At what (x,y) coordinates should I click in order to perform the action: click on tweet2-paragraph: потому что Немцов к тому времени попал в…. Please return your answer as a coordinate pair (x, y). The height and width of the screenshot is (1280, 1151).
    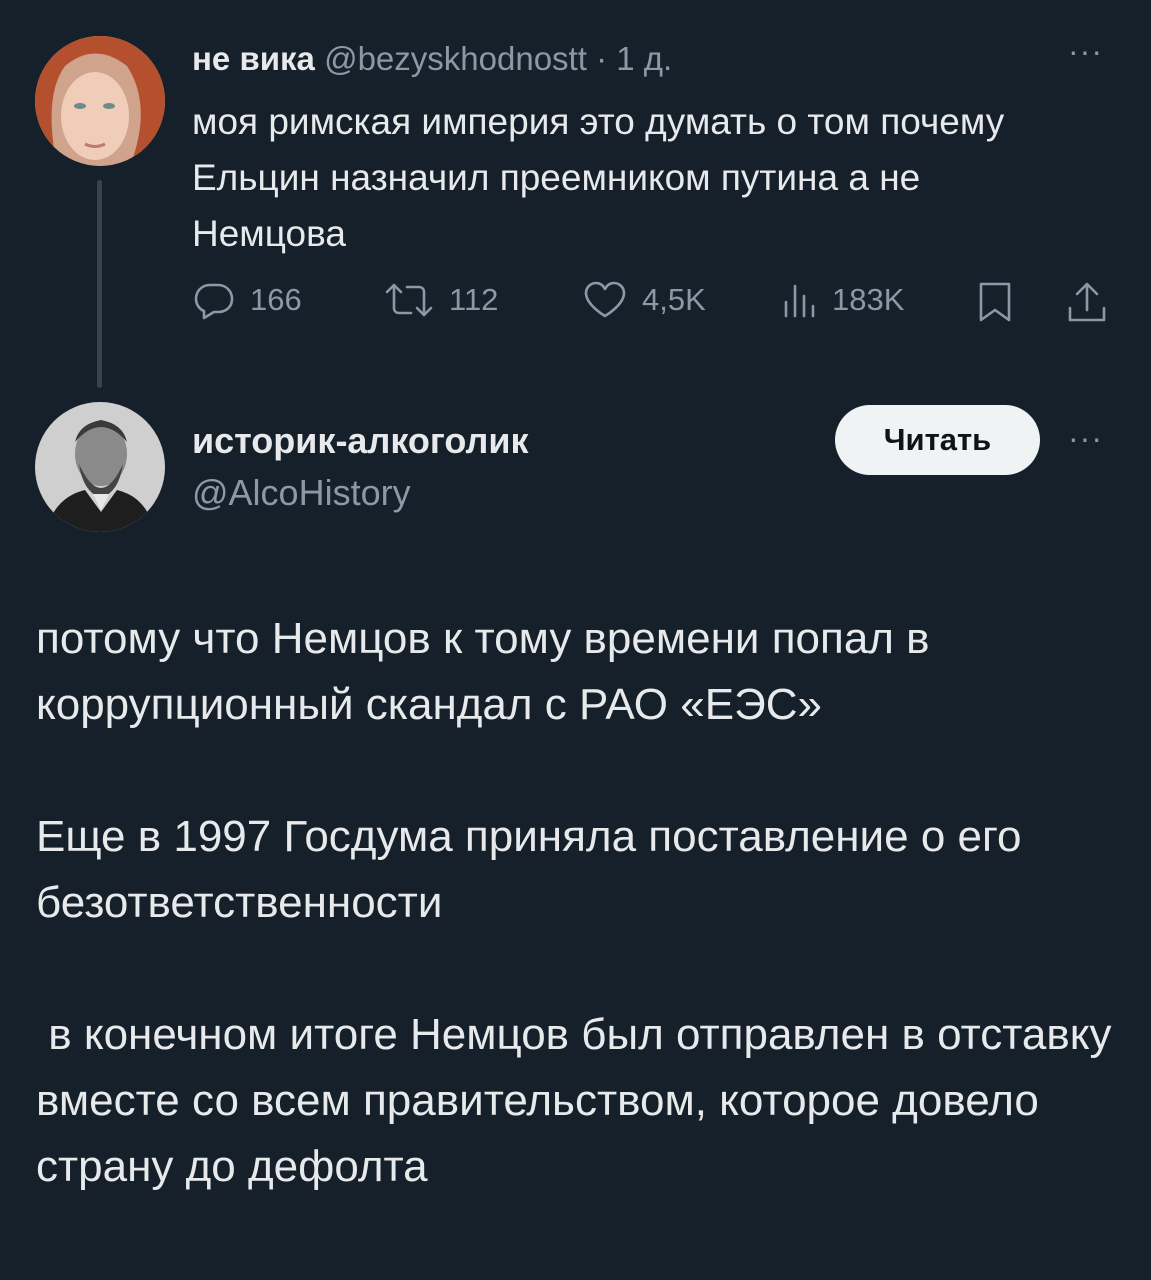
    Looking at the image, I should click on (489, 671).